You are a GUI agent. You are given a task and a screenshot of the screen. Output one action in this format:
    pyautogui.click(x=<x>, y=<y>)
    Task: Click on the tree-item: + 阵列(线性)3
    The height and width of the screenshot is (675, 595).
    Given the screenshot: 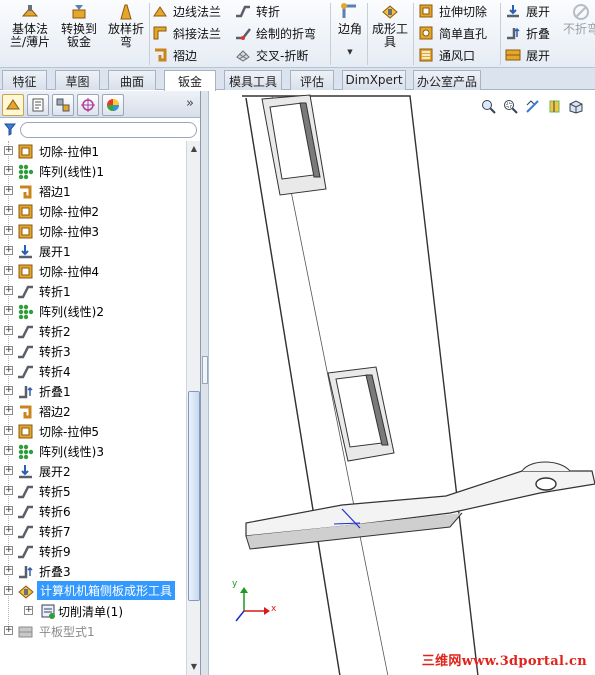 What is the action you would take?
    pyautogui.click(x=93, y=451)
    